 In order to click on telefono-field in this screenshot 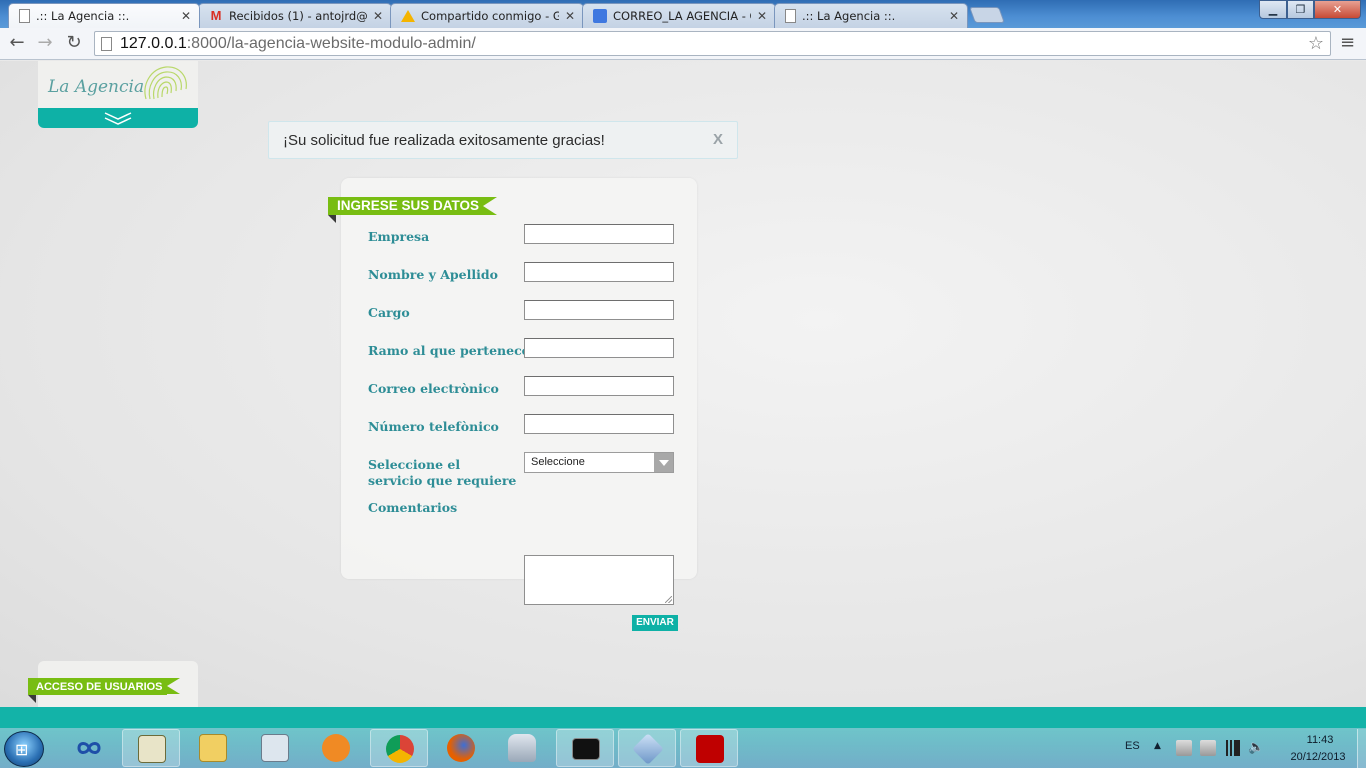, I will do `click(599, 424)`.